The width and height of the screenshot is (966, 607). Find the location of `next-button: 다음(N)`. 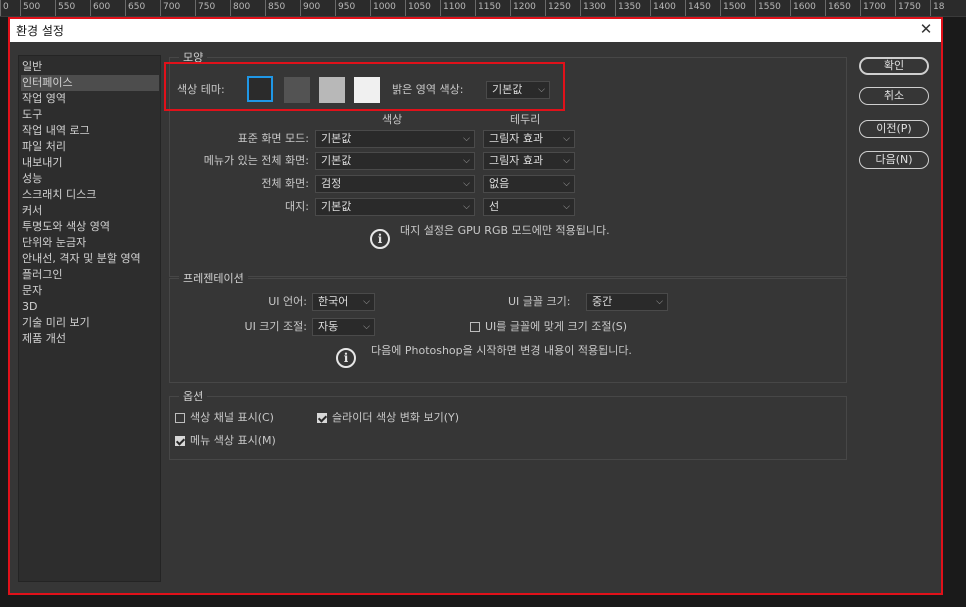

next-button: 다음(N) is located at coordinates (894, 160).